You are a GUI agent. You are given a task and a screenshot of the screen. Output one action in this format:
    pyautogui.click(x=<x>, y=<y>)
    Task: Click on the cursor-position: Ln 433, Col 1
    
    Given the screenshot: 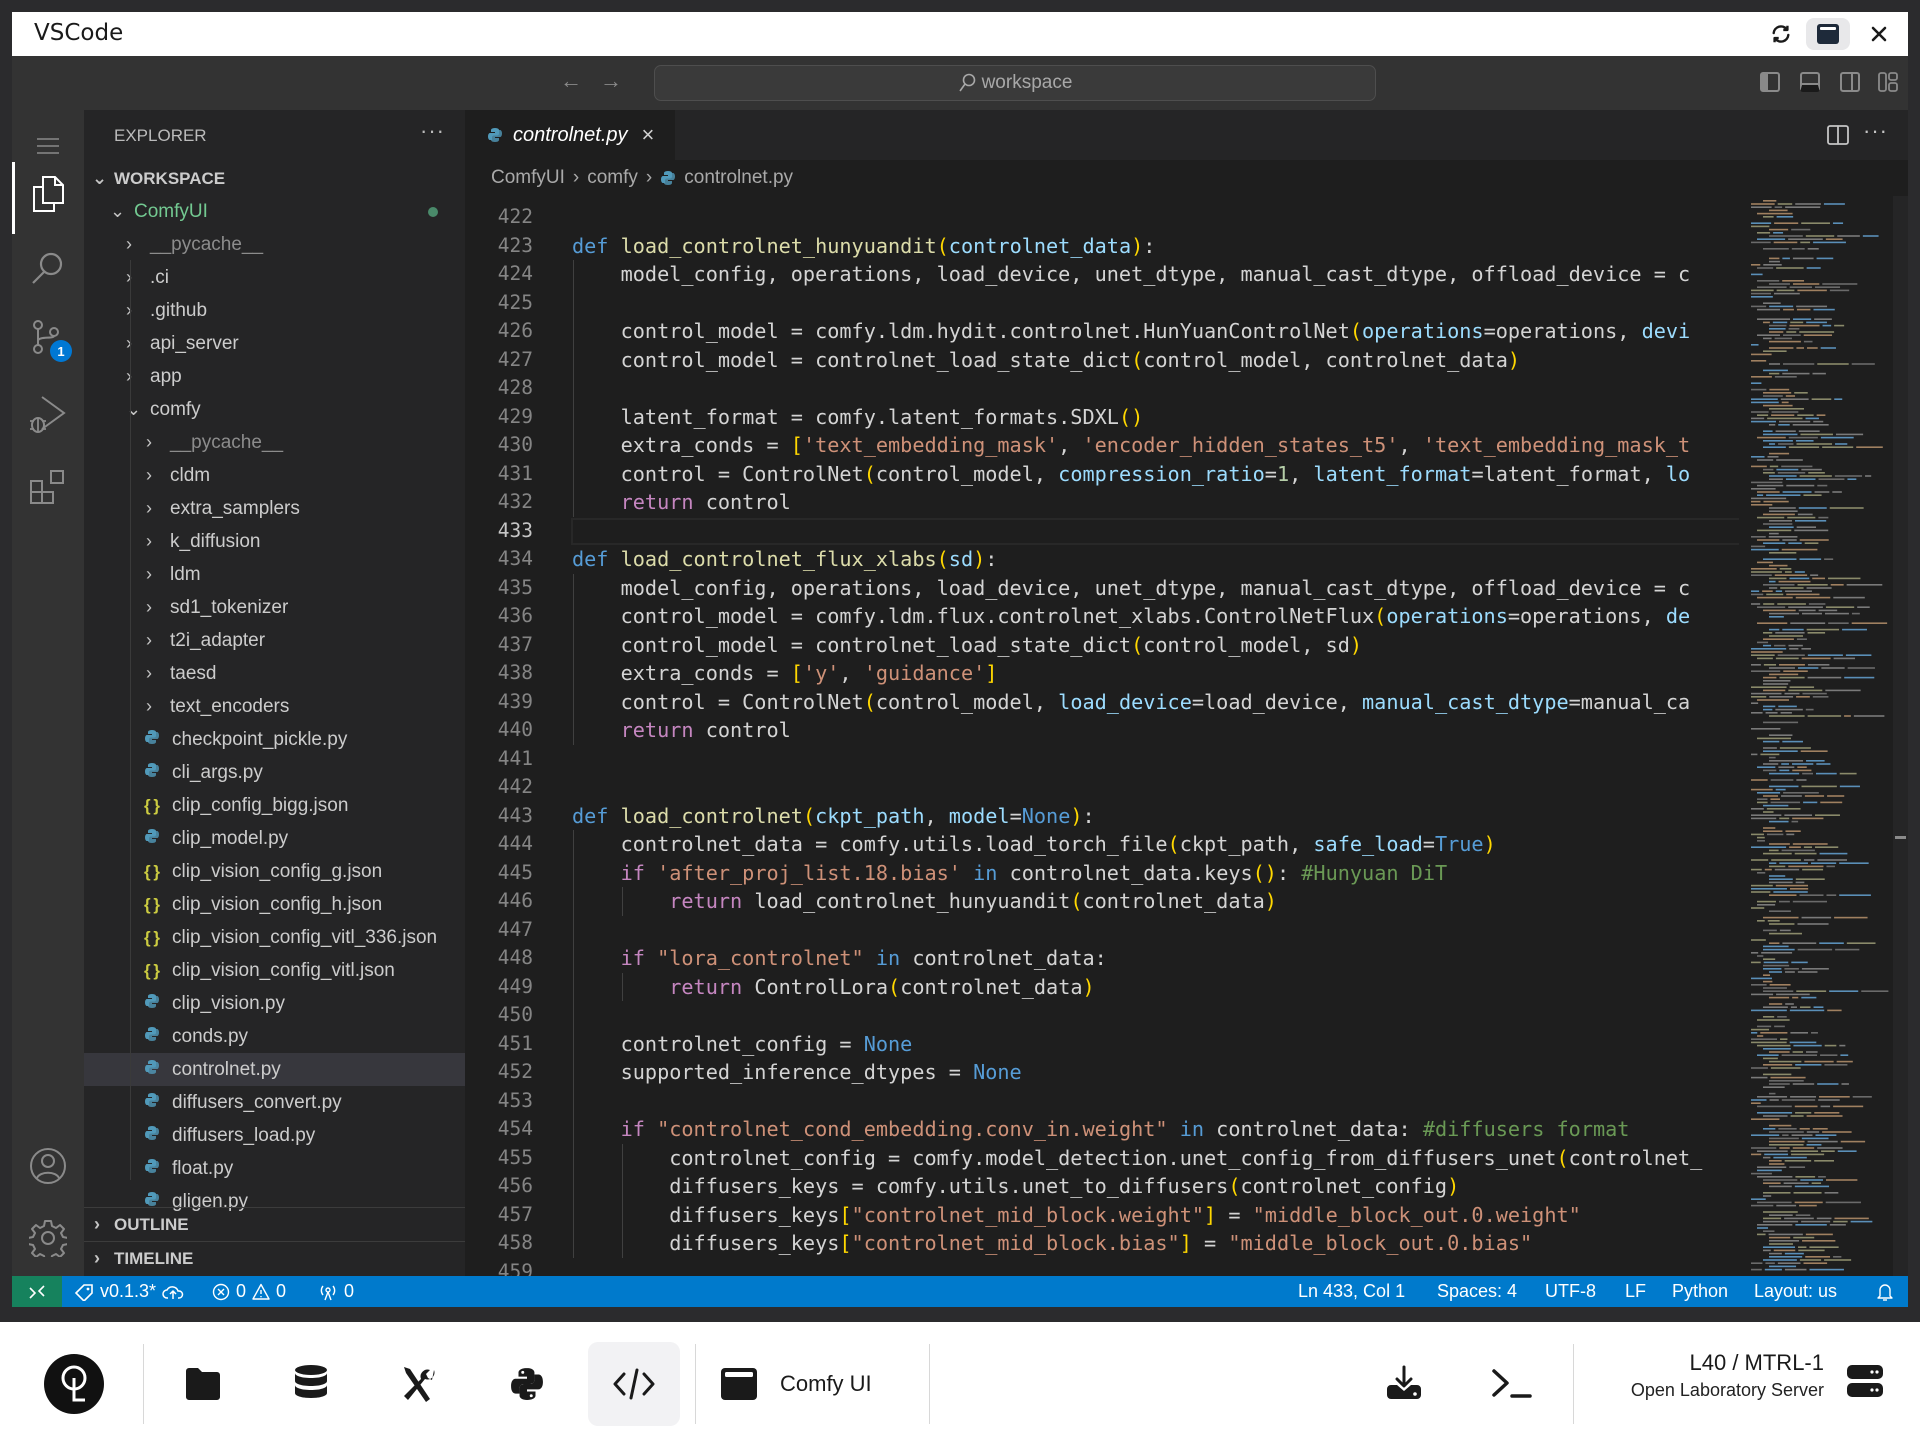 What is the action you would take?
    pyautogui.click(x=1351, y=1291)
    